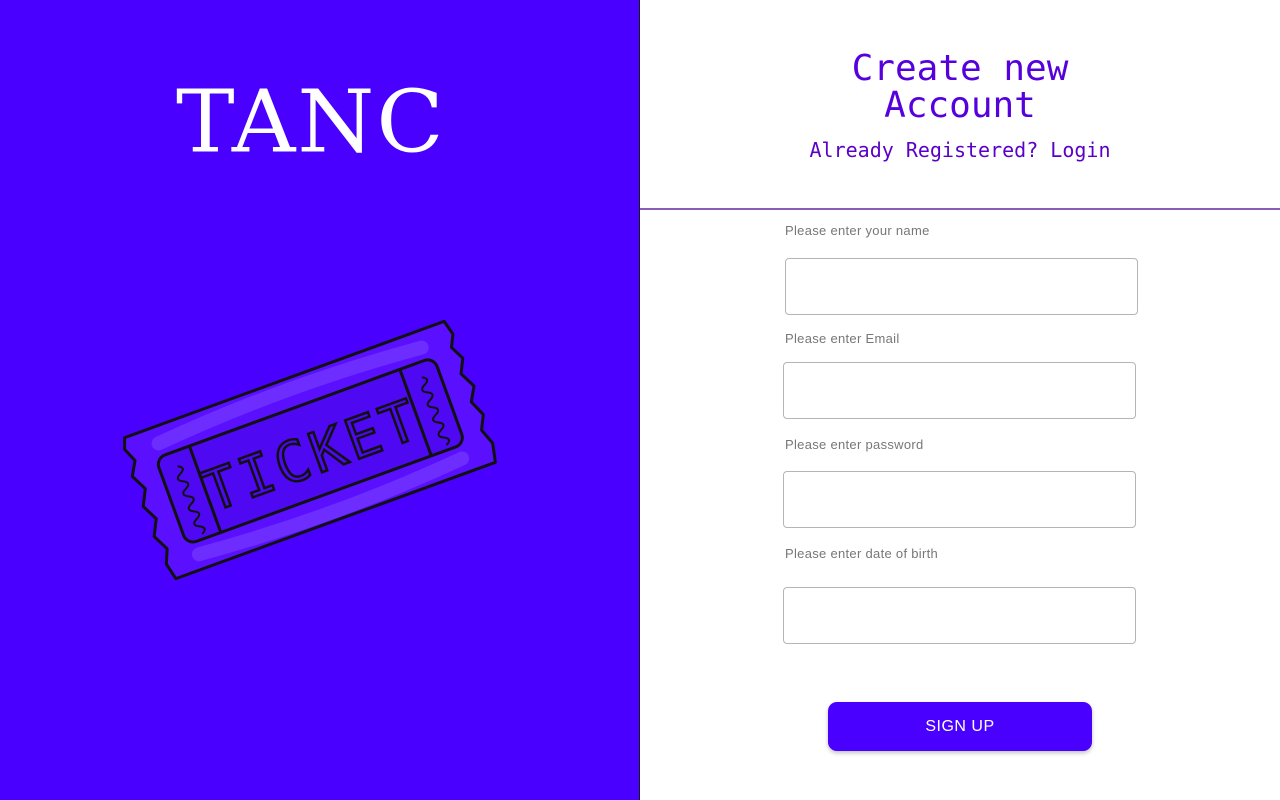 The image size is (1280, 800). I want to click on name-label: Please enter your name, so click(857, 230).